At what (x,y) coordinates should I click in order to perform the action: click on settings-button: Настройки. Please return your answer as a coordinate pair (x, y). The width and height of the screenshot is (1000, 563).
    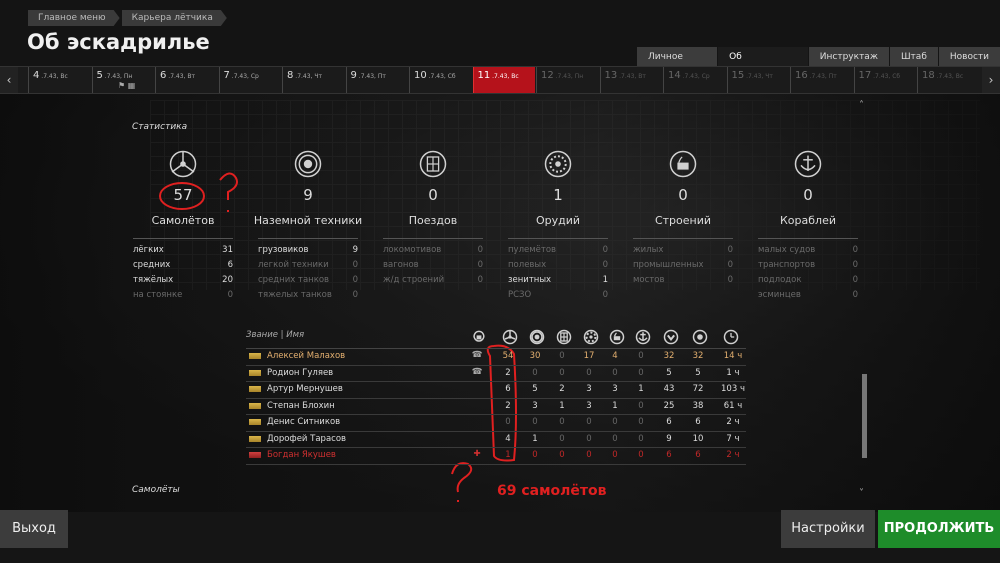
    Looking at the image, I should click on (828, 529).